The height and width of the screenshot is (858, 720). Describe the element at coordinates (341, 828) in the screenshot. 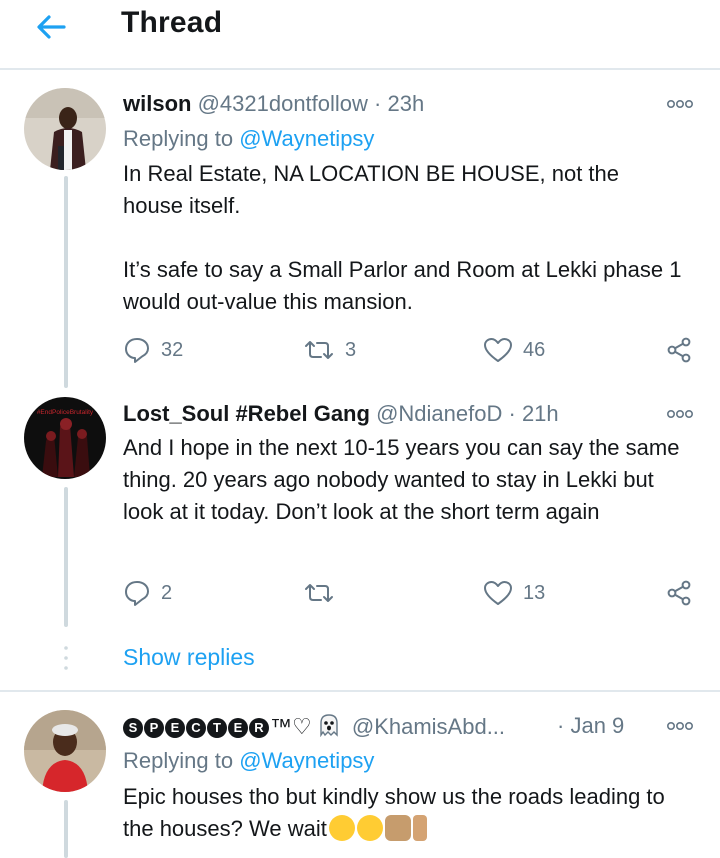

I see `thinking-emoji-icon` at that location.